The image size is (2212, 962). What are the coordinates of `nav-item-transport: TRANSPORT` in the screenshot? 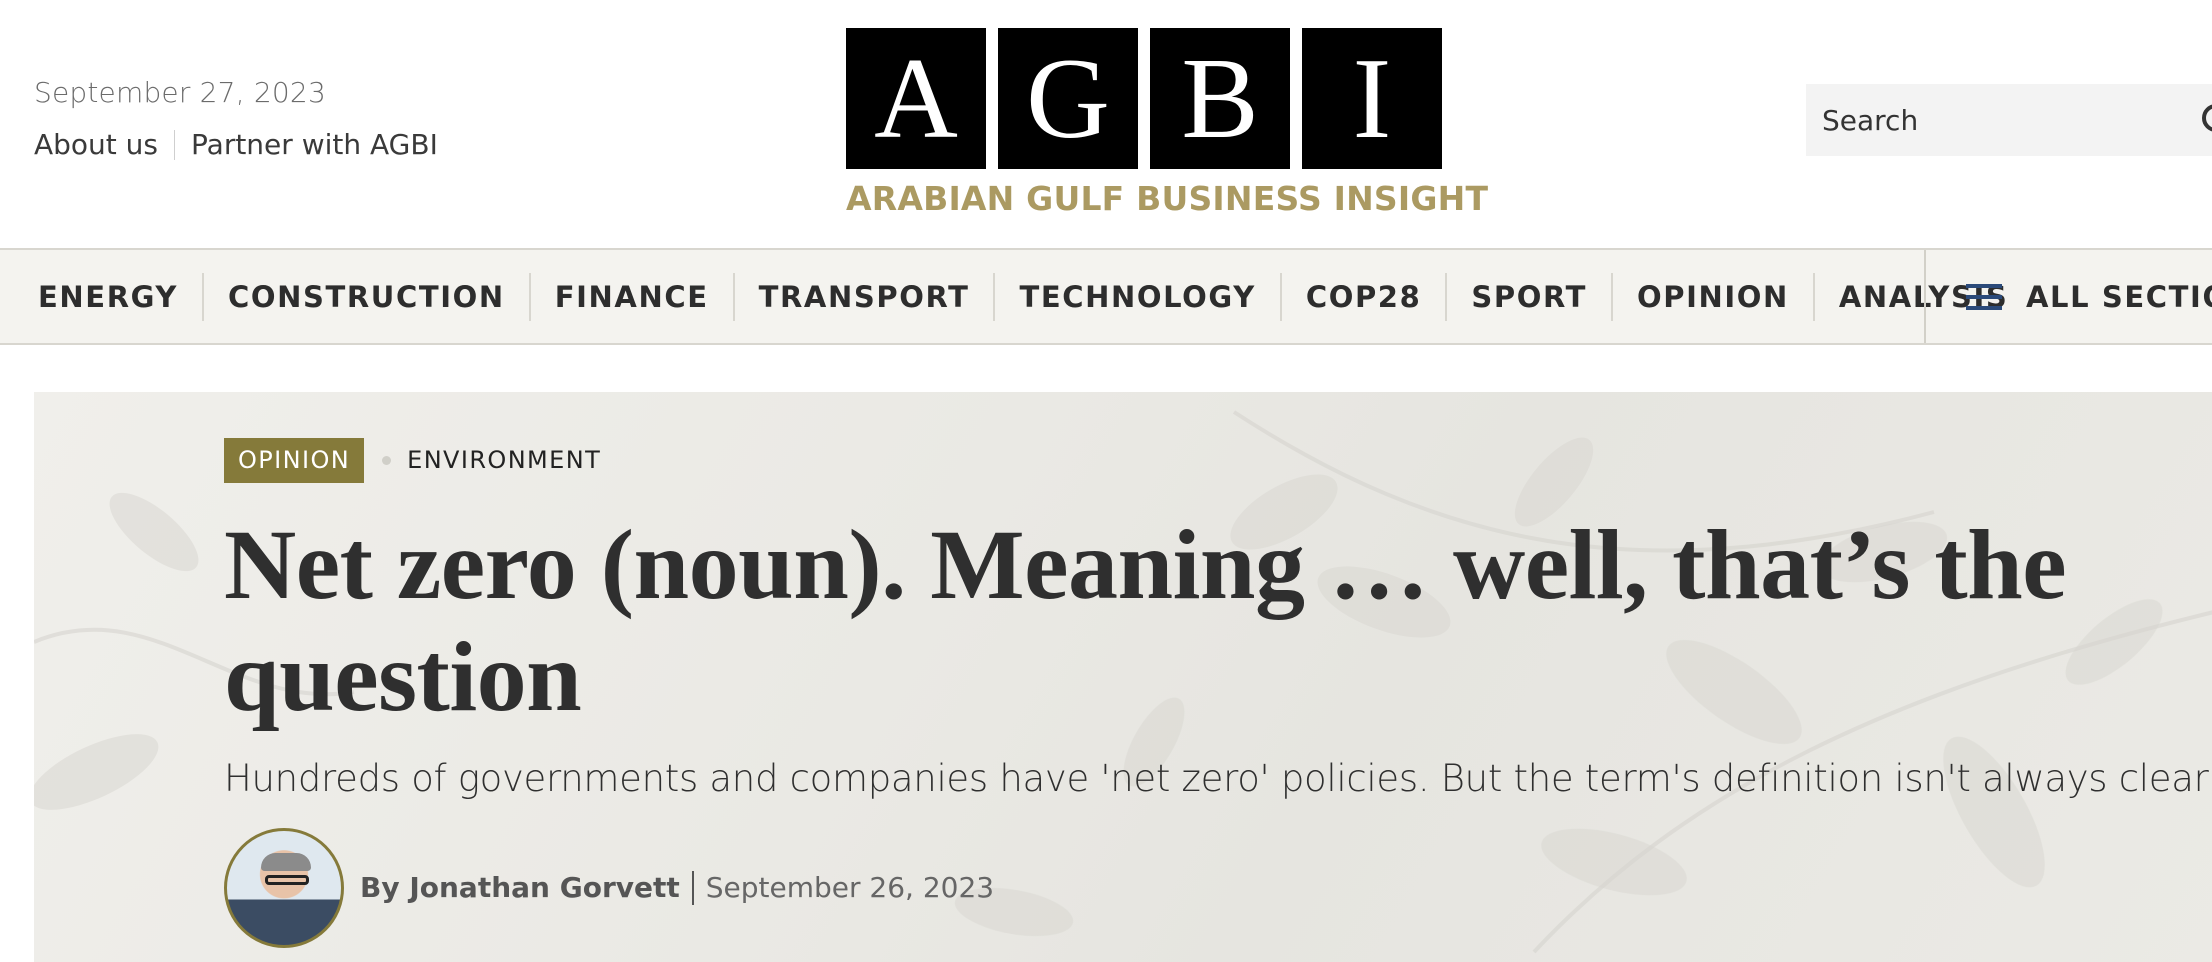 It's located at (865, 296).